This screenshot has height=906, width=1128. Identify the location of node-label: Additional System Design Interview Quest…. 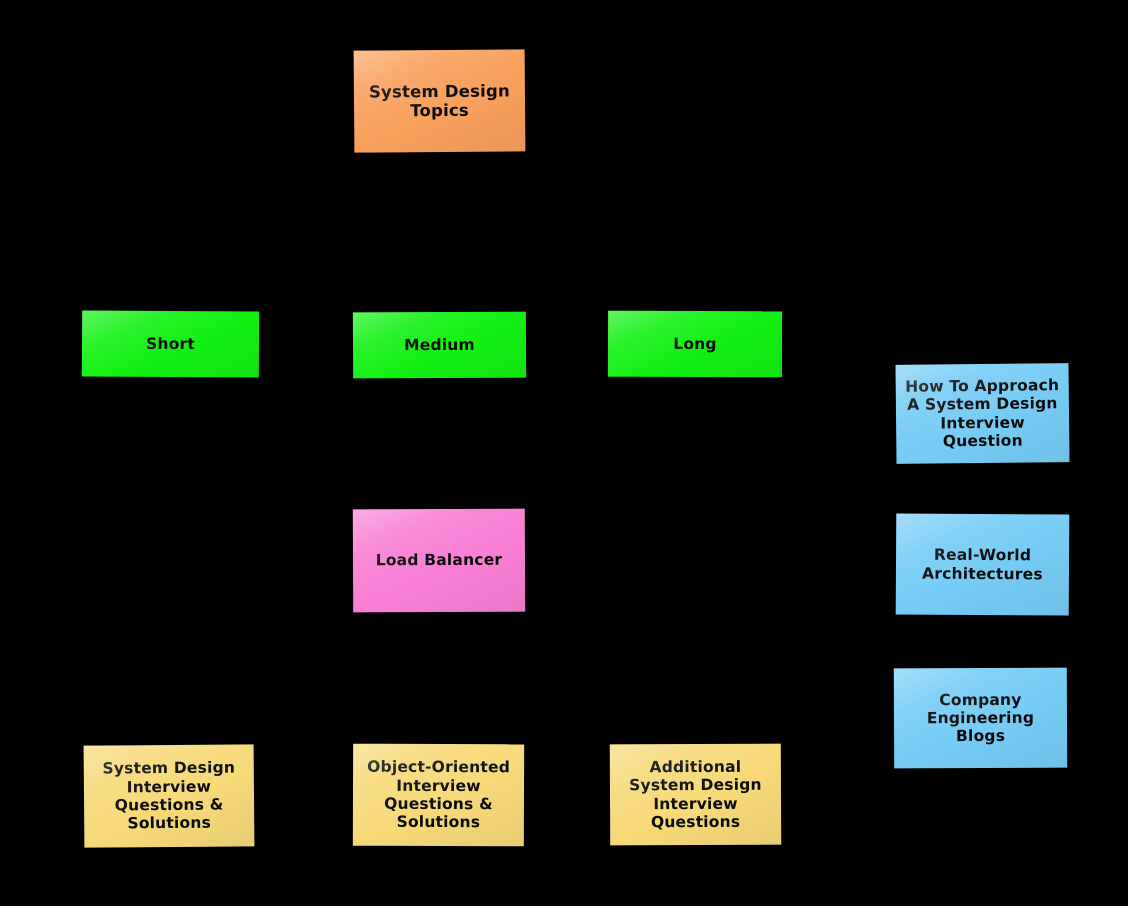
(695, 794).